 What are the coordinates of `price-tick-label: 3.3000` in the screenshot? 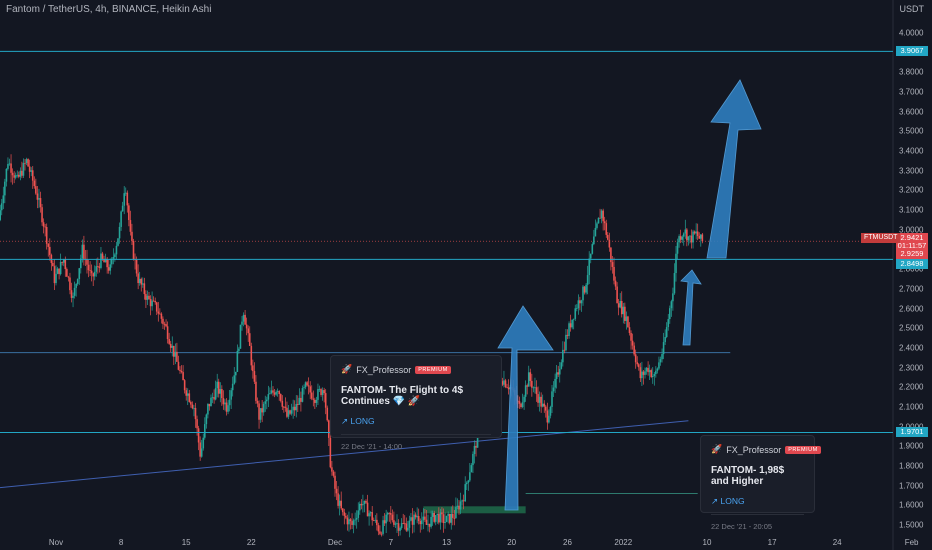 It's located at (911, 171).